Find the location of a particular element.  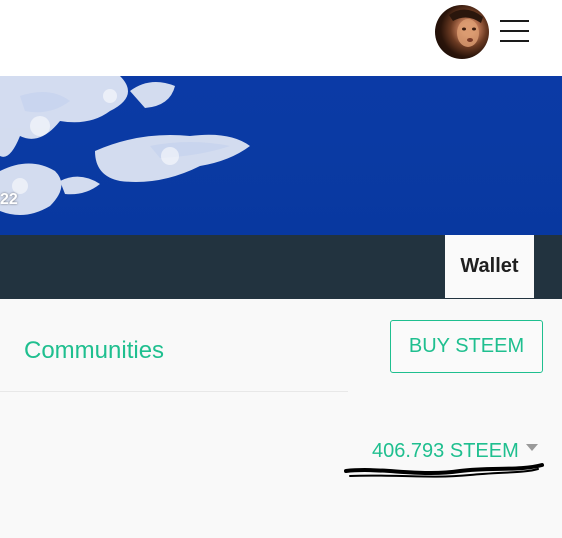

profile-nav-bar: Wallet is located at coordinates (281, 267).